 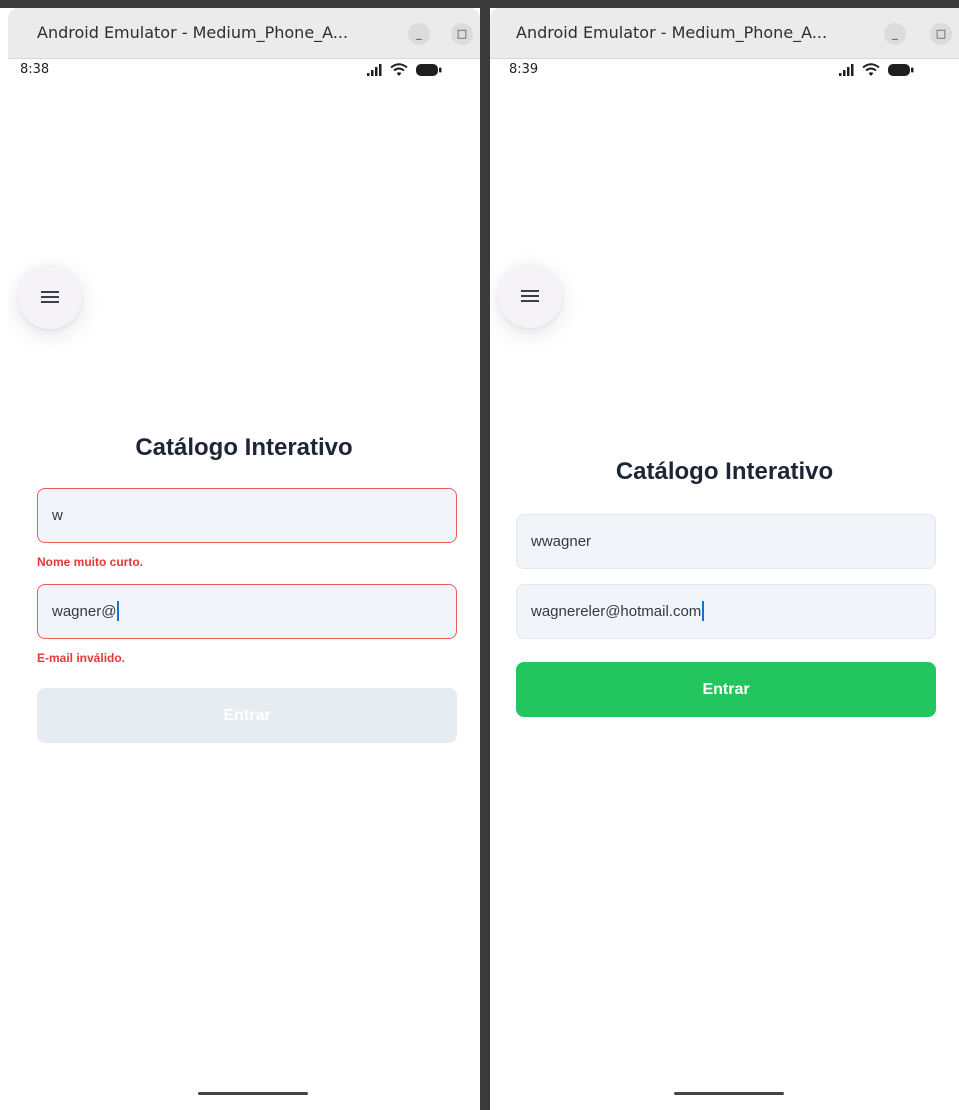 I want to click on name-field: w, so click(x=247, y=515).